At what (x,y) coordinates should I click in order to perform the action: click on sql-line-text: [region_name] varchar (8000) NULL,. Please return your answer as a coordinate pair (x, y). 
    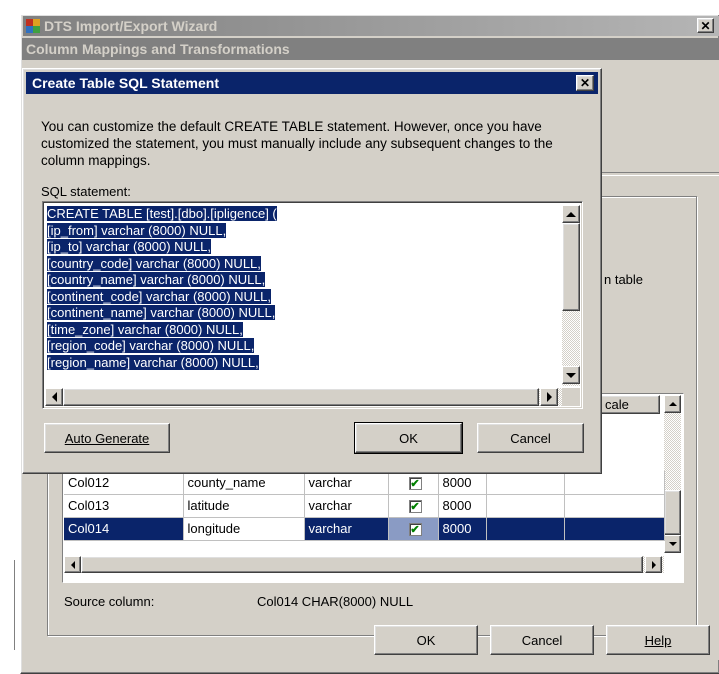
    Looking at the image, I should click on (153, 362).